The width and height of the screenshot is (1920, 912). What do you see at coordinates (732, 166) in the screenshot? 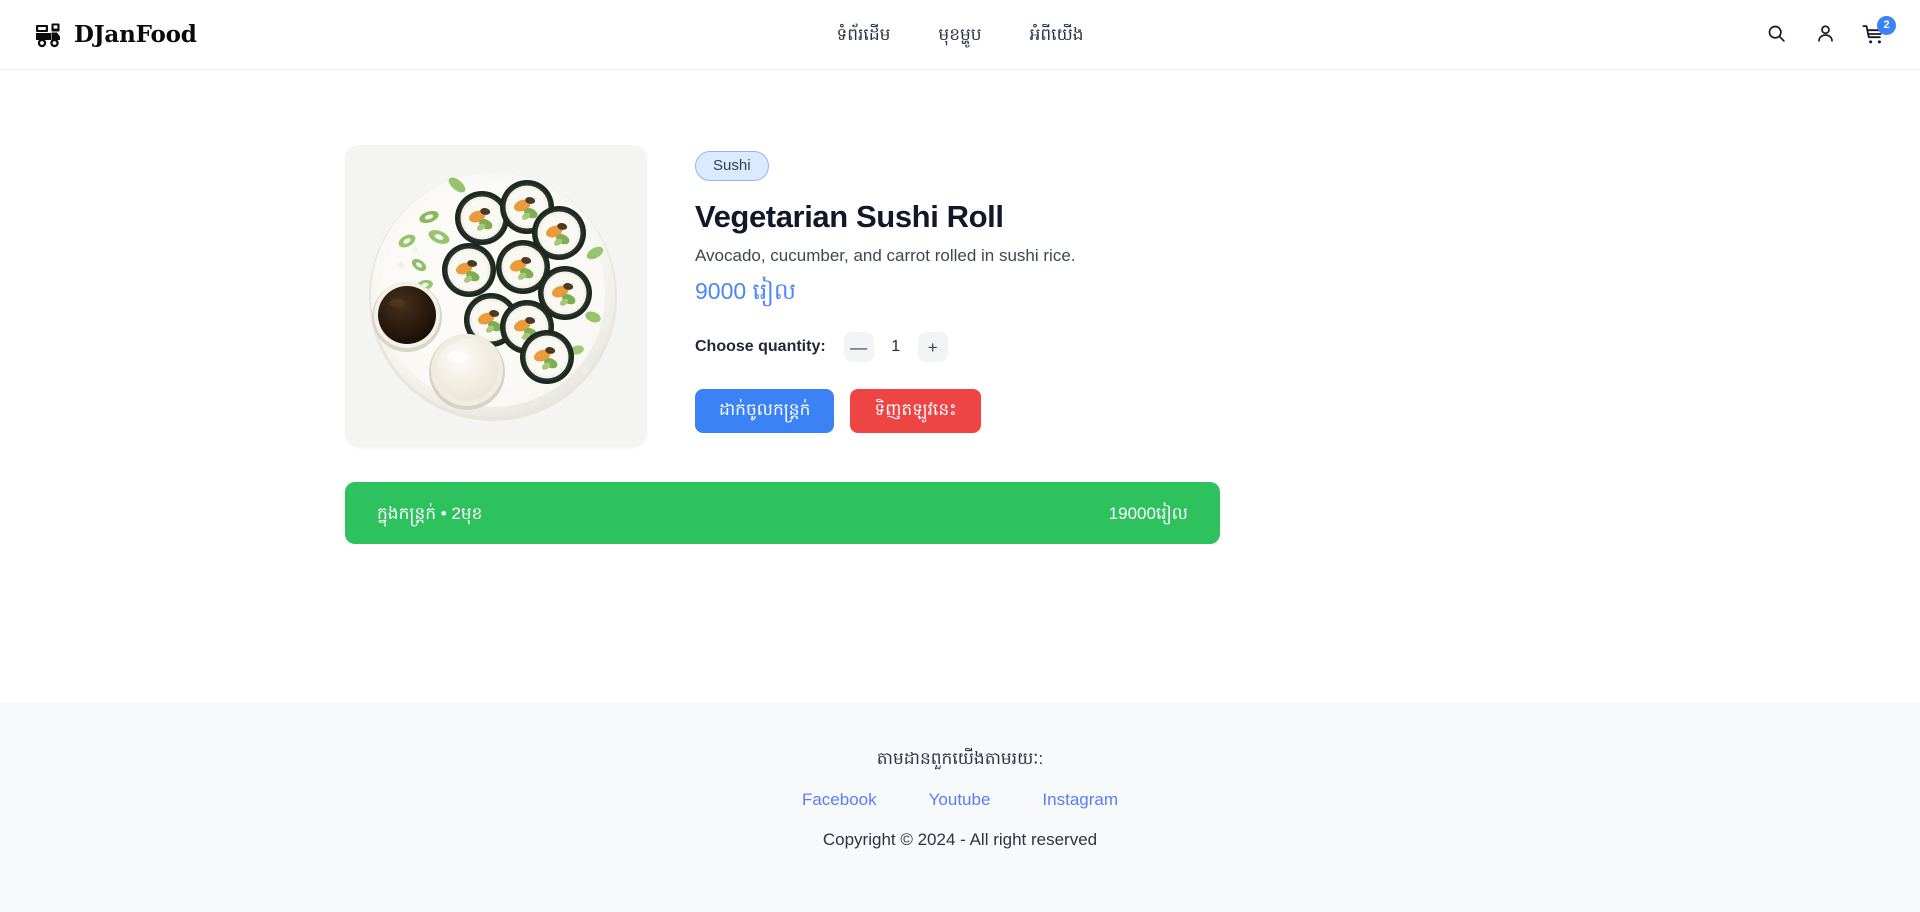
I see `product-category-badge: Sushi` at bounding box center [732, 166].